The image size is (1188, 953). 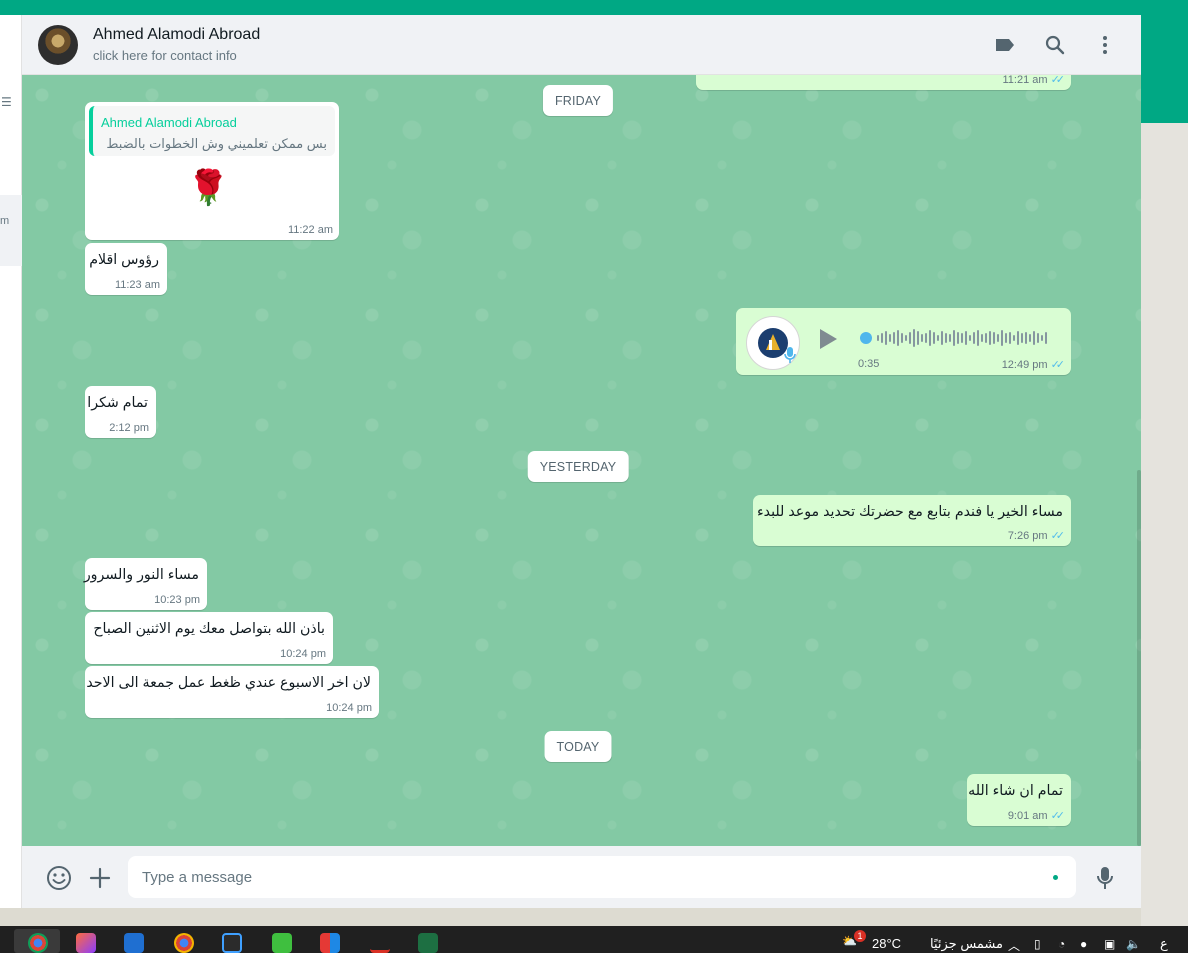 I want to click on composer, so click(x=581, y=877).